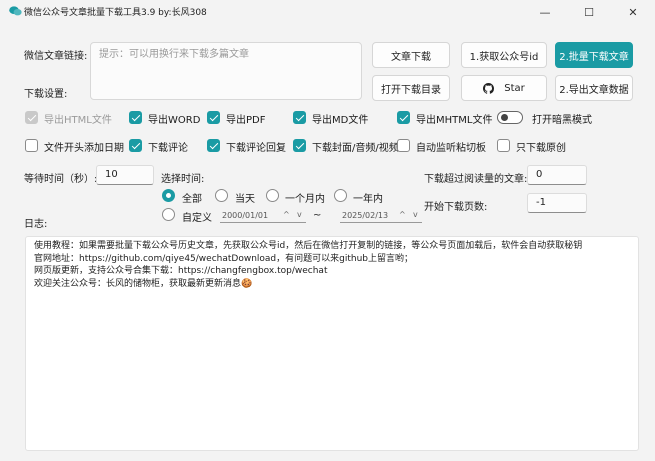  Describe the element at coordinates (503, 145) in the screenshot. I see `original-only-checkbox` at that location.